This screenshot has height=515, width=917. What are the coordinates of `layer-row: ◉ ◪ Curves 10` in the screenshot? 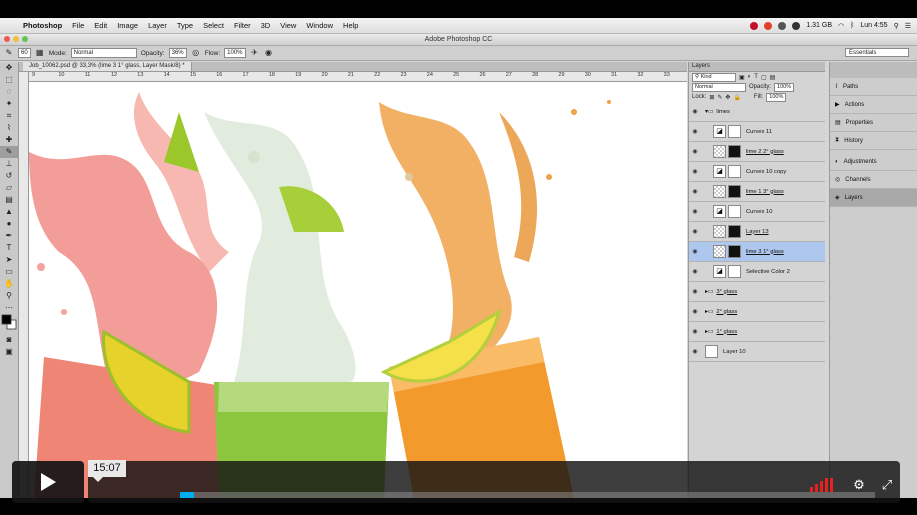 It's located at (757, 212).